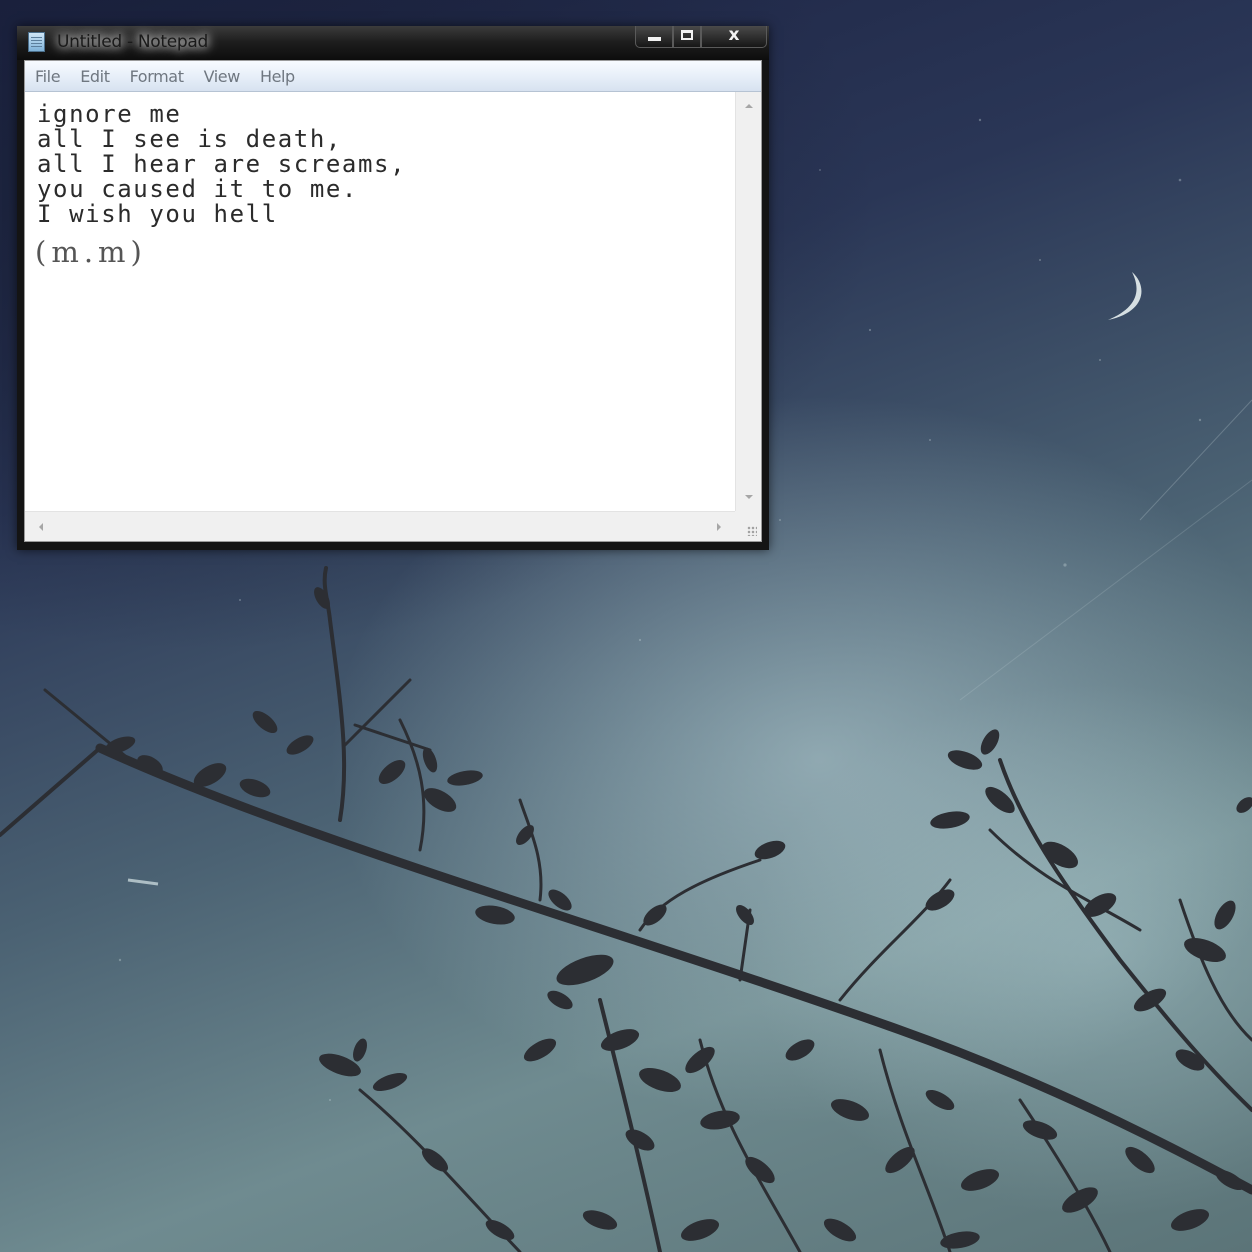  What do you see at coordinates (719, 527) in the screenshot?
I see `chevron-right-icon` at bounding box center [719, 527].